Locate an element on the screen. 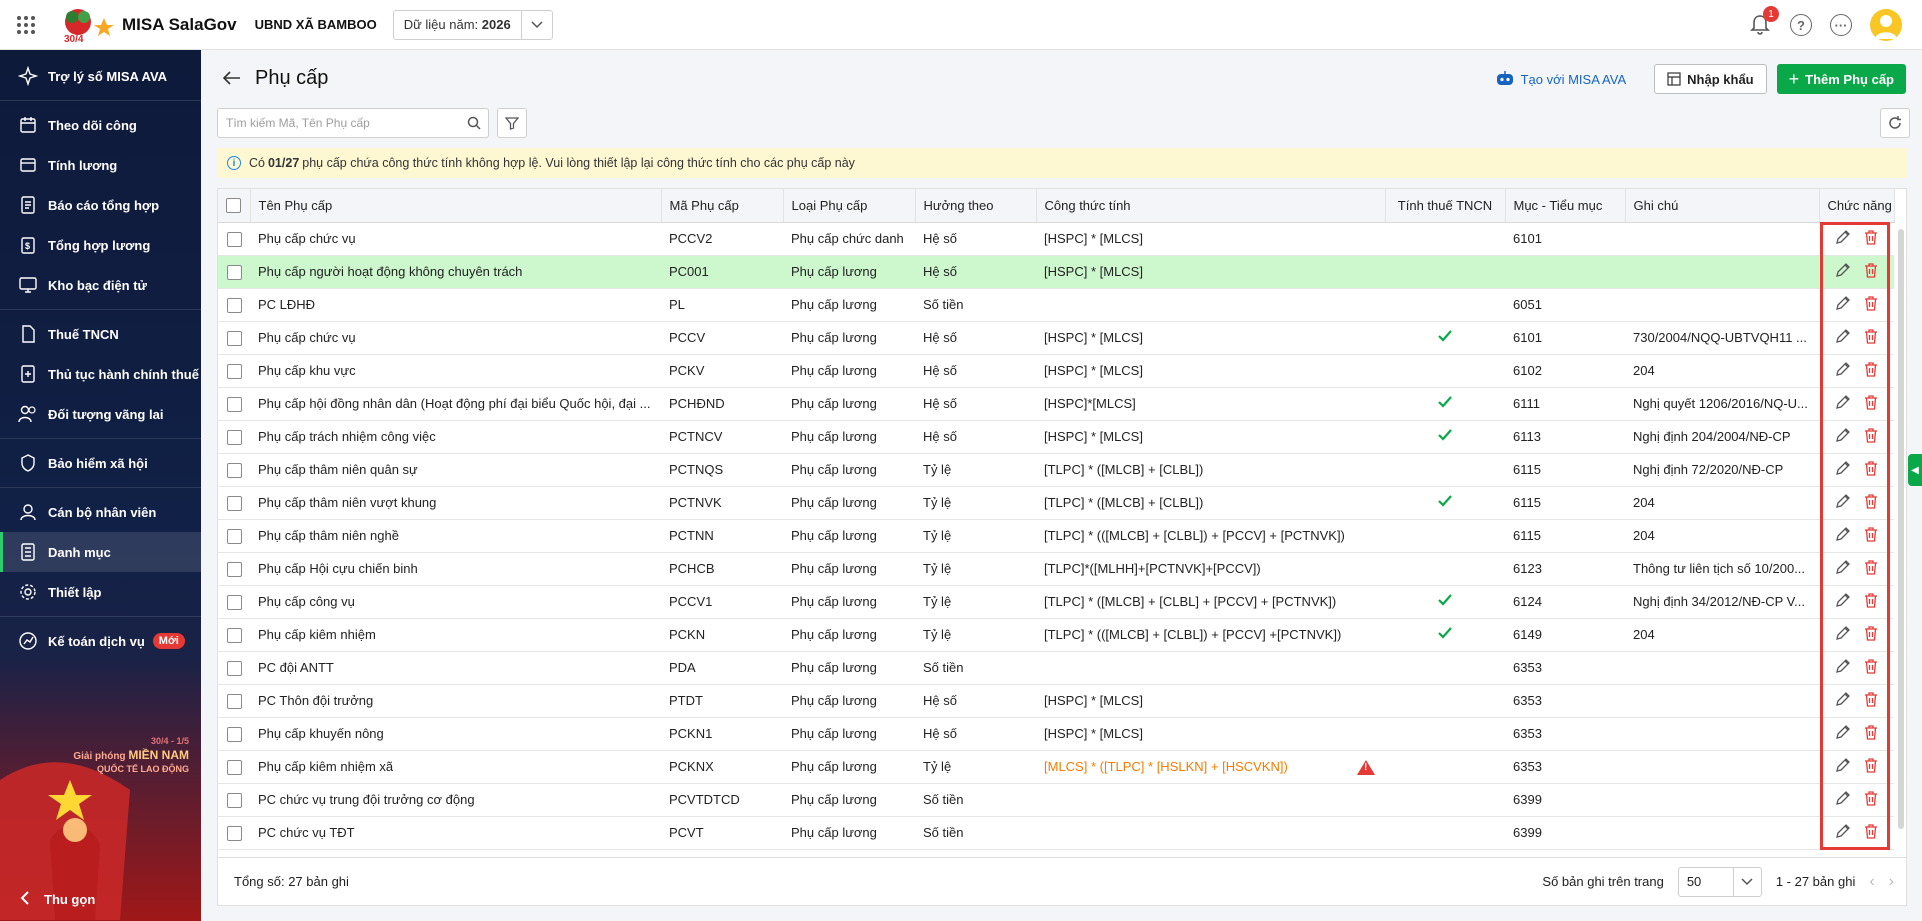 The width and height of the screenshot is (1922, 921). sidebar-item-treasury: Kho bạc điện tử is located at coordinates (100, 285).